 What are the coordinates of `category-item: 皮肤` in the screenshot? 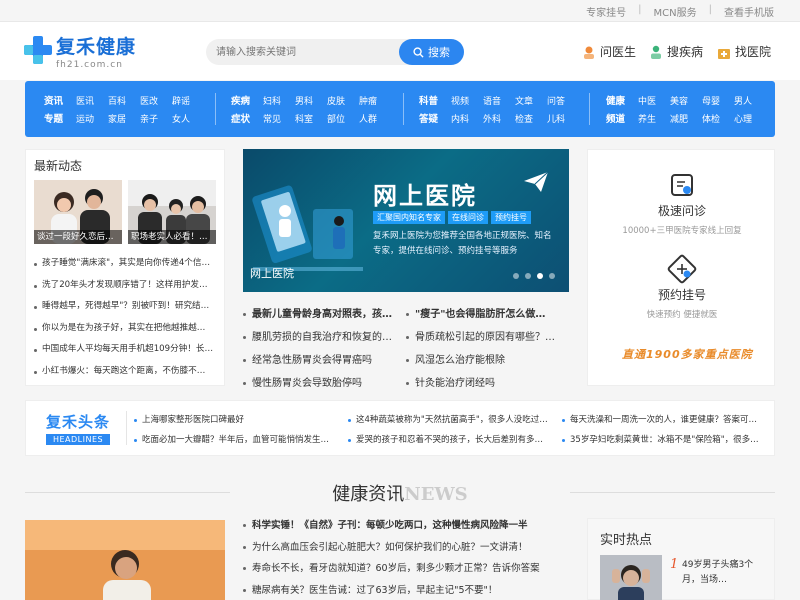 It's located at (343, 100).